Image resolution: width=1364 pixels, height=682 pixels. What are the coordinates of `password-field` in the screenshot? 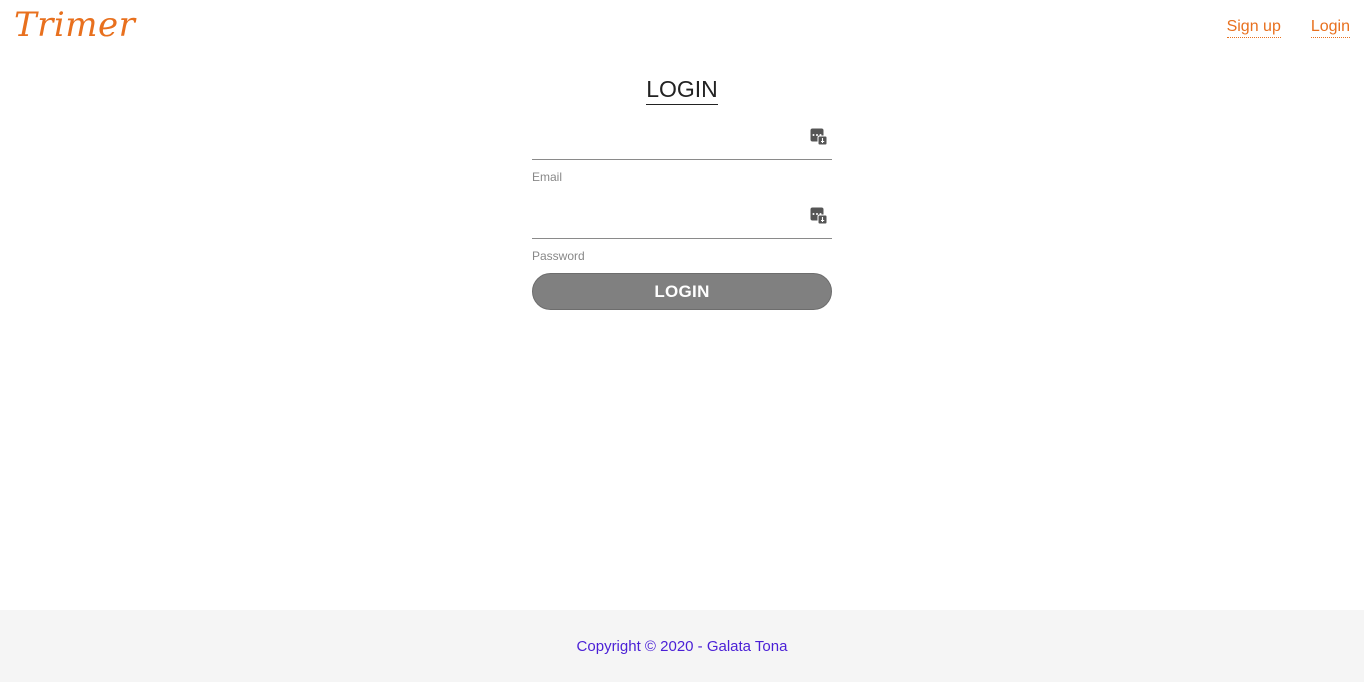 It's located at (682, 218).